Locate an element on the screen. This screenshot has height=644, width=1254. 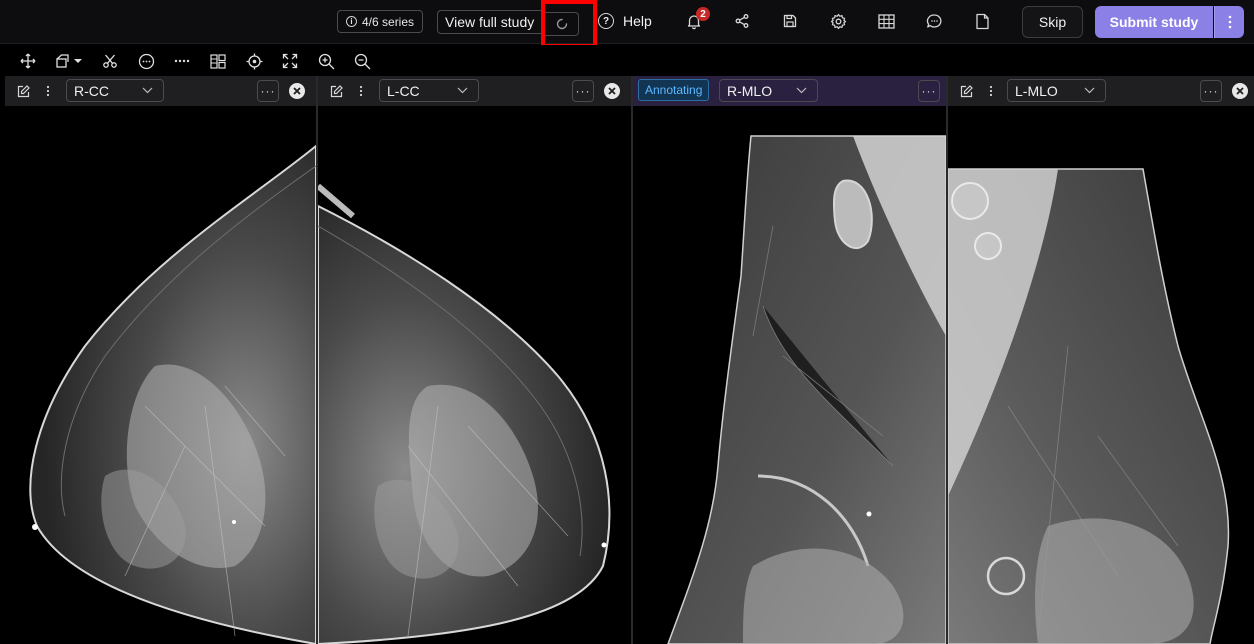
annotating-badge: Annotating is located at coordinates (674, 90).